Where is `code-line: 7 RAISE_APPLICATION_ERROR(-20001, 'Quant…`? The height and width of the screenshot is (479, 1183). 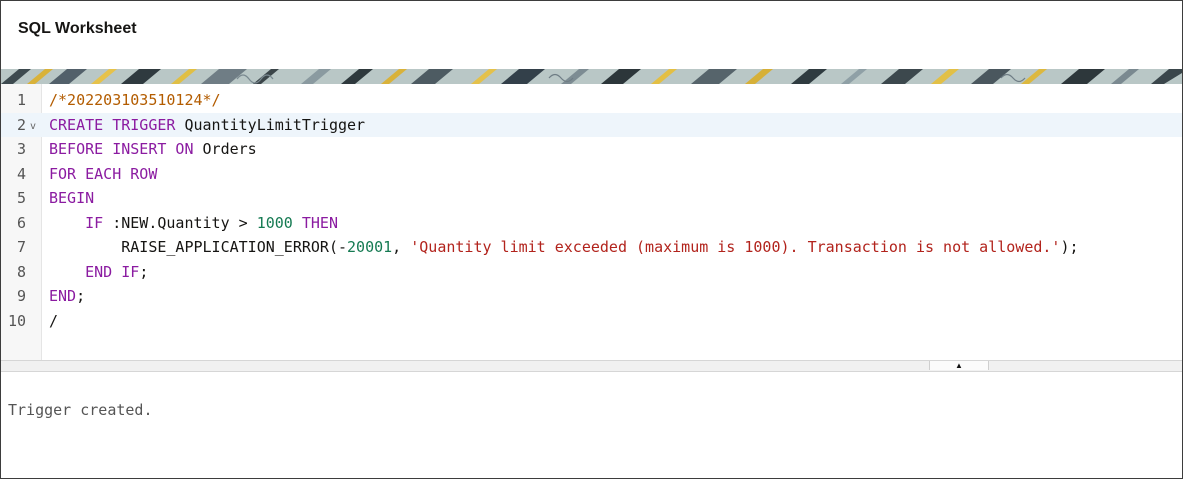
code-line: 7 RAISE_APPLICATION_ERROR(-20001, 'Quant… is located at coordinates (591, 247).